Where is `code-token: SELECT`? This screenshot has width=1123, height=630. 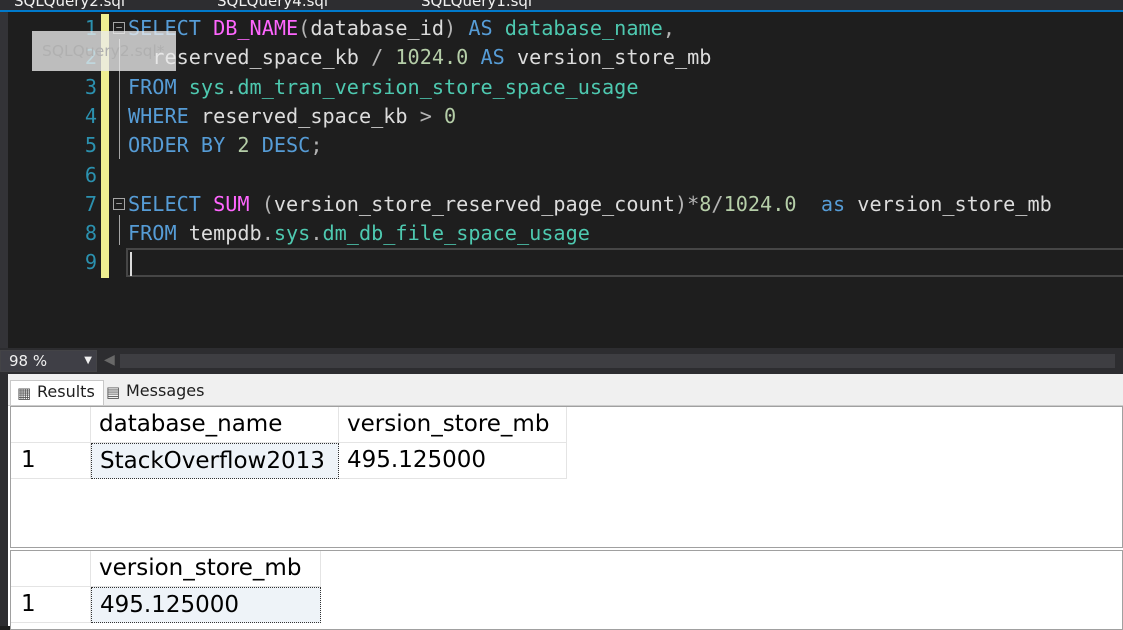 code-token: SELECT is located at coordinates (171, 203).